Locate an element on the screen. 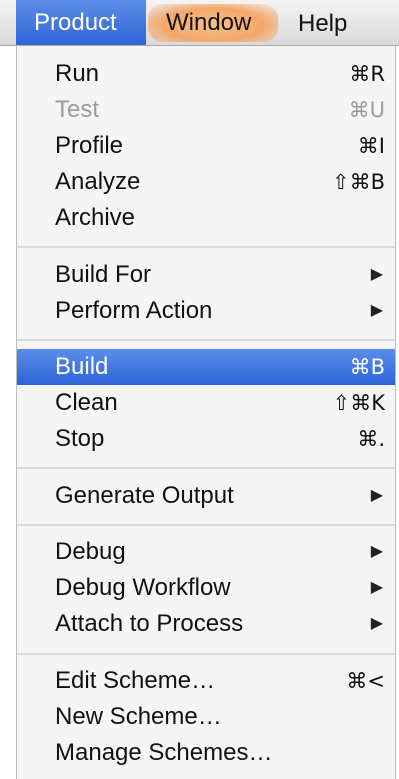 This screenshot has width=399, height=779. menu-item-build-for: Build For ▶ is located at coordinates (206, 275).